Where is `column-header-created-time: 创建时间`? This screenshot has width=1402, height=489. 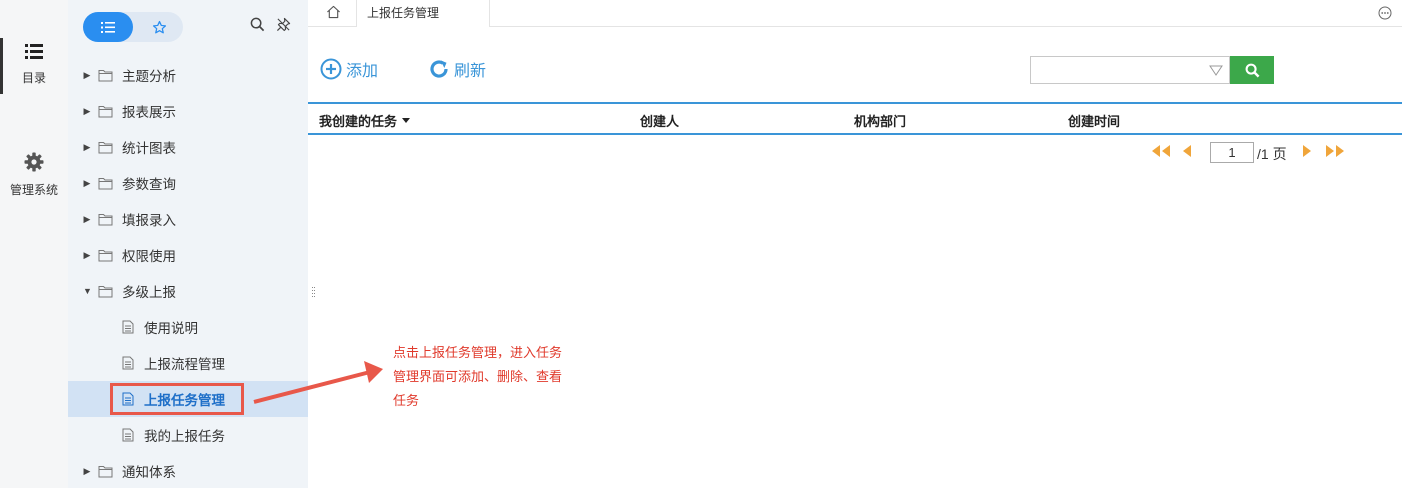 column-header-created-time: 创建时间 is located at coordinates (1094, 121).